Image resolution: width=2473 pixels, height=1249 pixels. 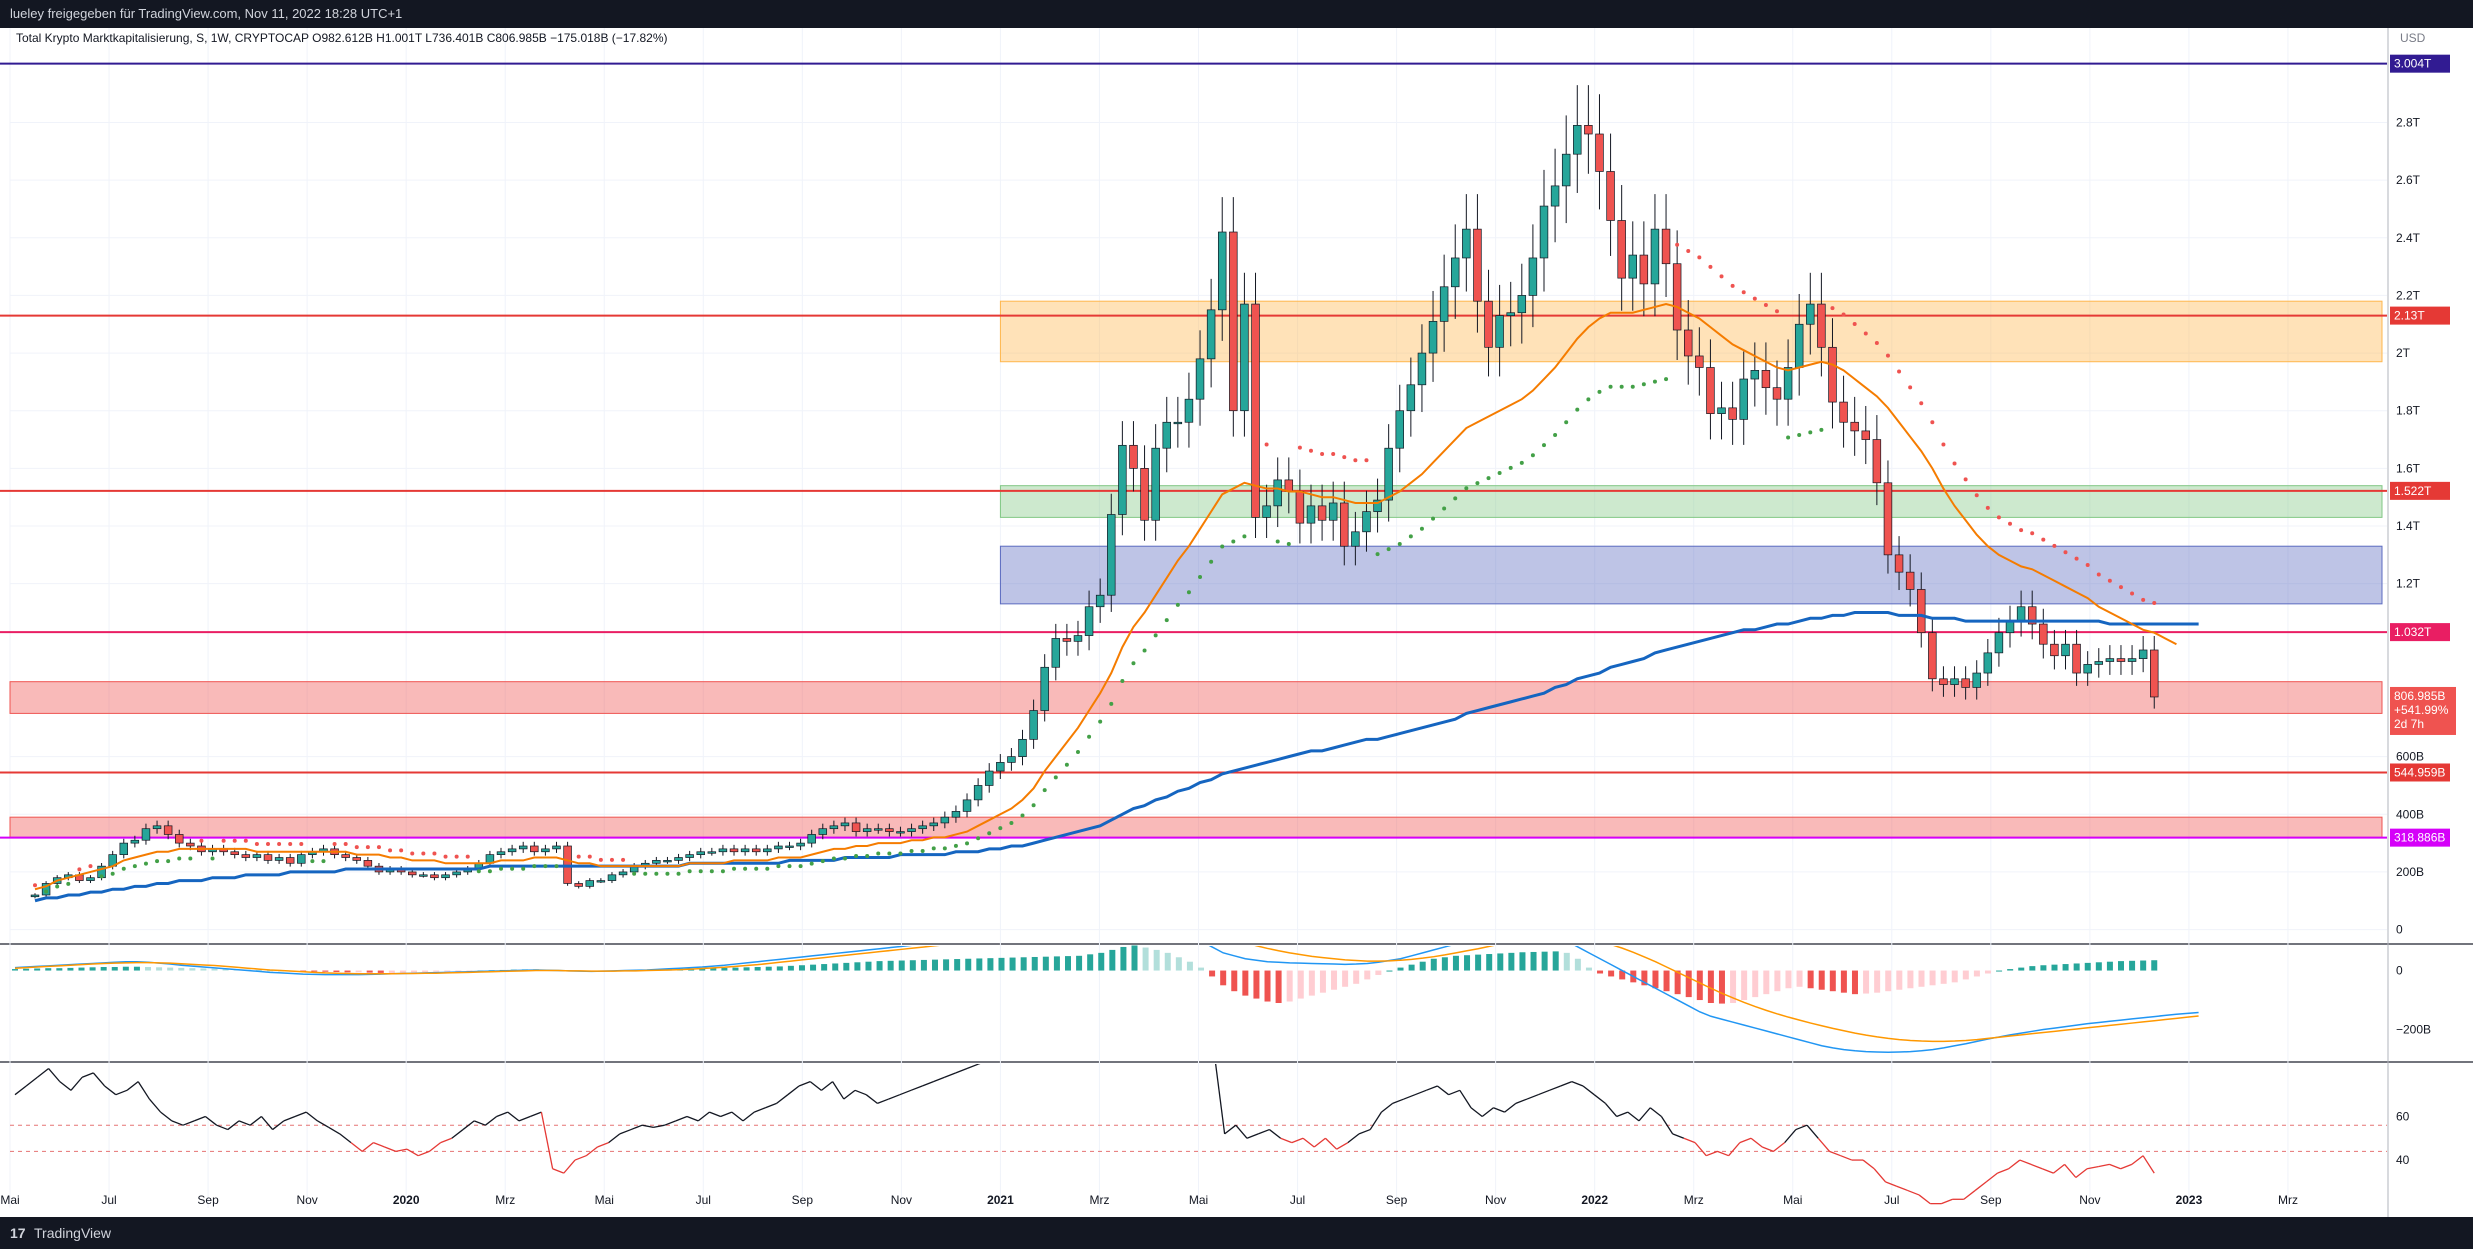 What do you see at coordinates (2409, 724) in the screenshot?
I see `current-price-label: 2d 7h` at bounding box center [2409, 724].